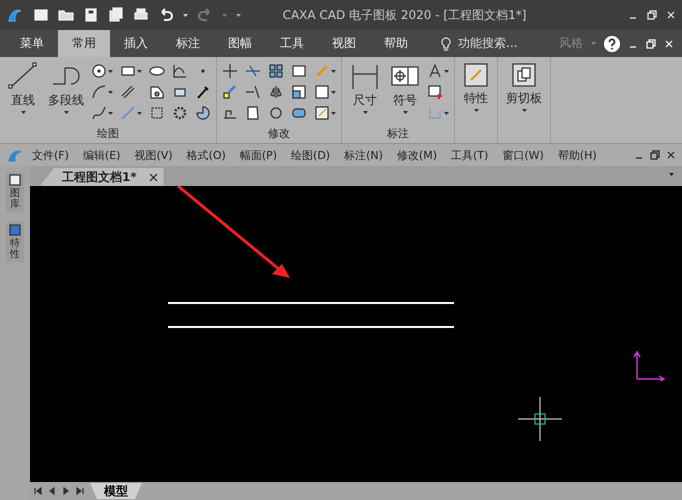  I want to click on group-title: 标注, so click(398, 133).